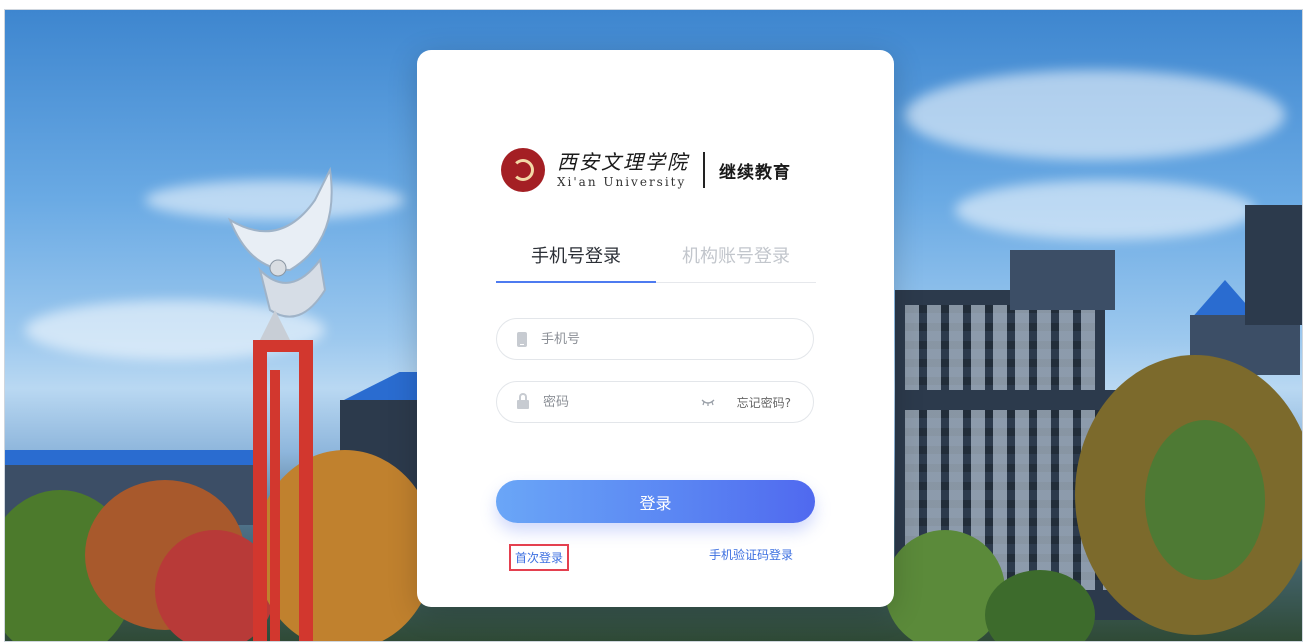 The image size is (1309, 644). Describe the element at coordinates (764, 402) in the screenshot. I see `forgot-password-link: 忘记密码?` at that location.